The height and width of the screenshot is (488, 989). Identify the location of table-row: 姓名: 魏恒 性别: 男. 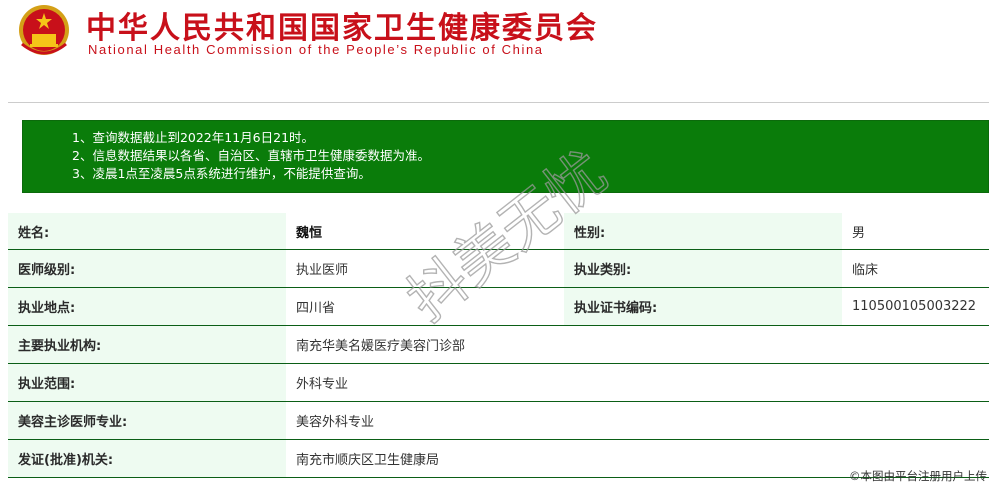
(498, 231).